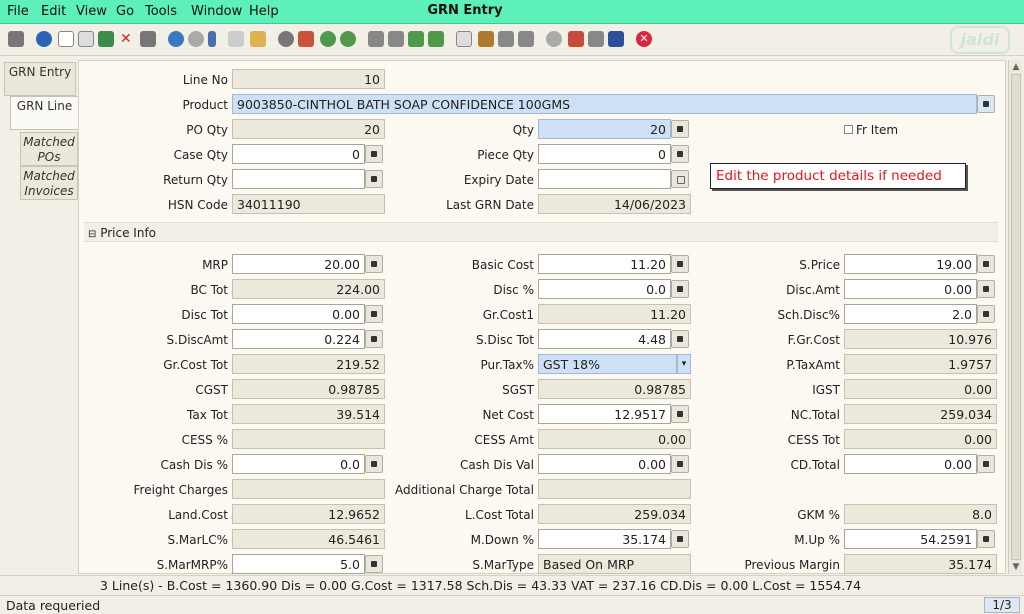 Image resolution: width=1024 pixels, height=614 pixels. Describe the element at coordinates (396, 39) in the screenshot. I see `previous-record-icon` at that location.